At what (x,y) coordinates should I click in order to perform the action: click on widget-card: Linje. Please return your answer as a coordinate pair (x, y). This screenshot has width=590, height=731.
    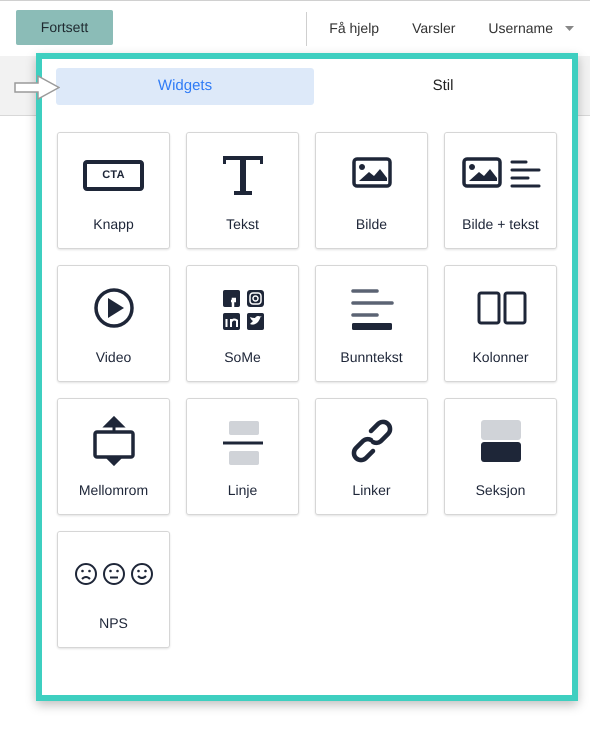
    Looking at the image, I should click on (242, 456).